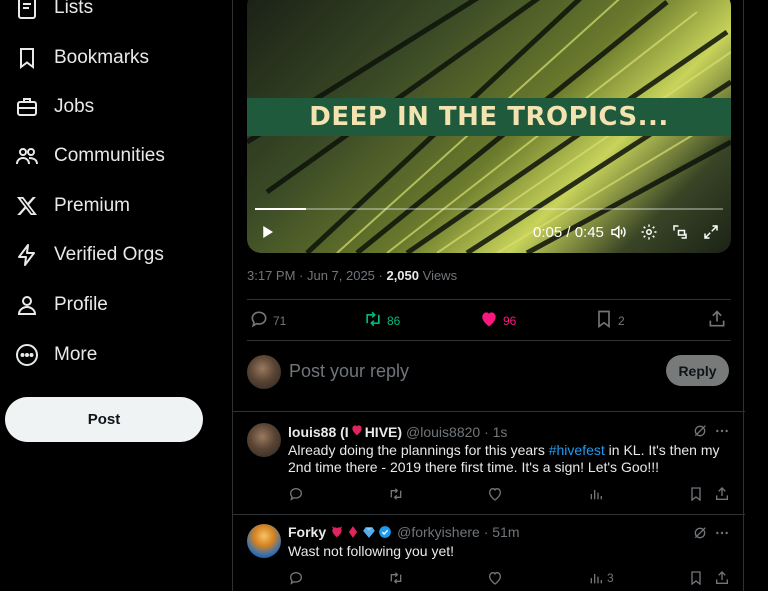  I want to click on sidebar-item-communities: Communities, so click(82, 156).